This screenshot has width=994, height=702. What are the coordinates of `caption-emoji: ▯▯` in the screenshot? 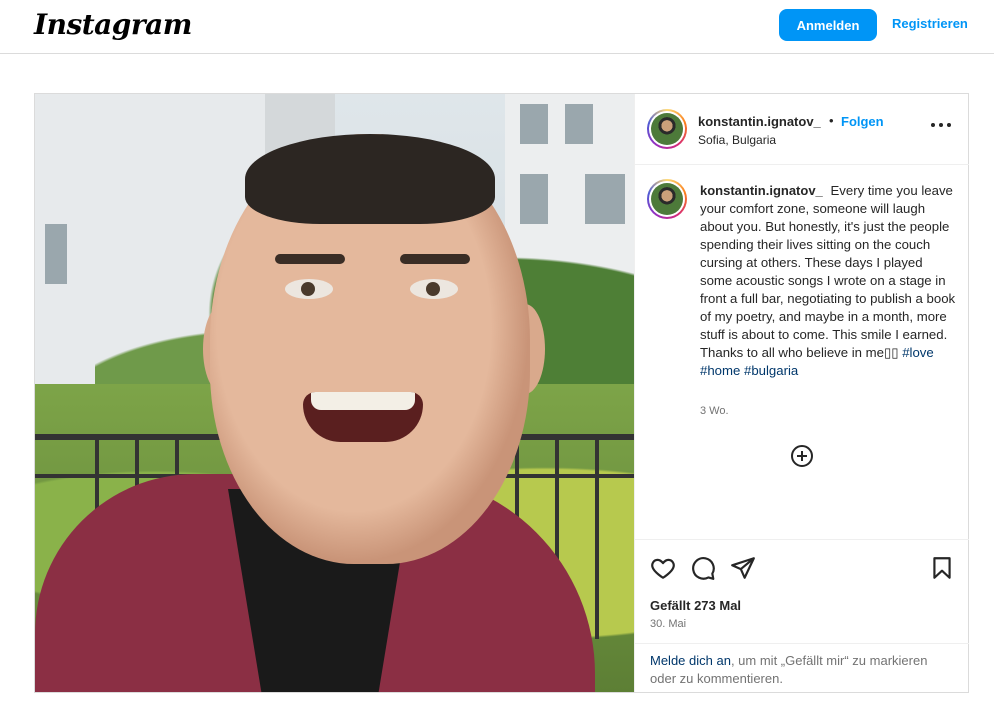 It's located at (891, 352).